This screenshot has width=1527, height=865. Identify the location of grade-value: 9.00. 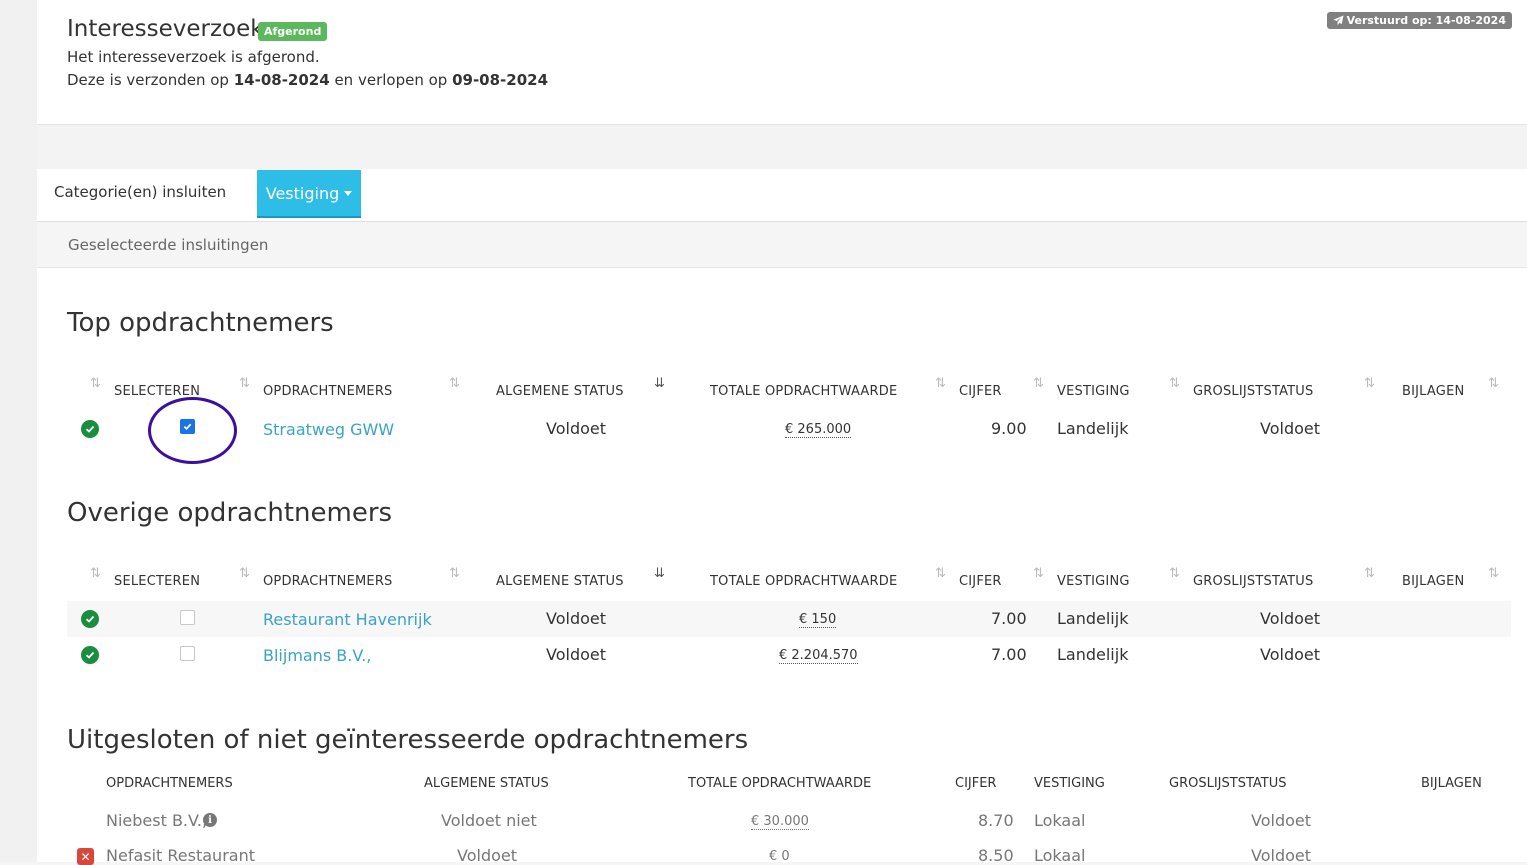
(1009, 428).